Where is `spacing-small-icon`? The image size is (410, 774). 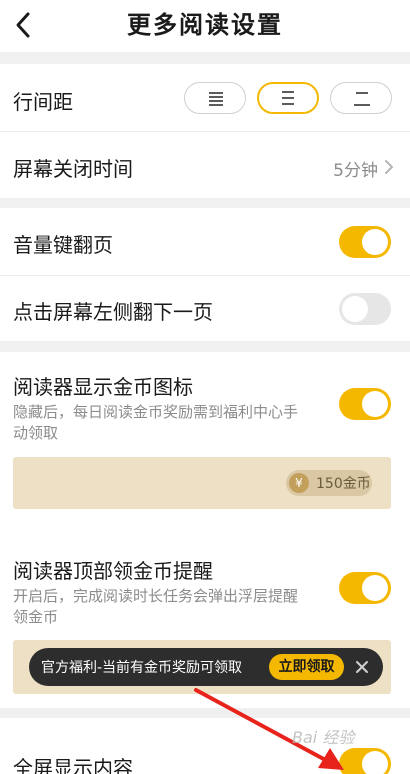
spacing-small-icon is located at coordinates (216, 99).